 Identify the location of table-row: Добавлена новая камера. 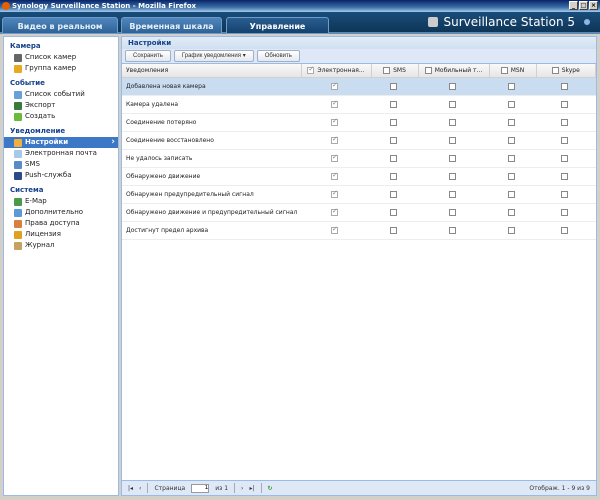
(359, 86).